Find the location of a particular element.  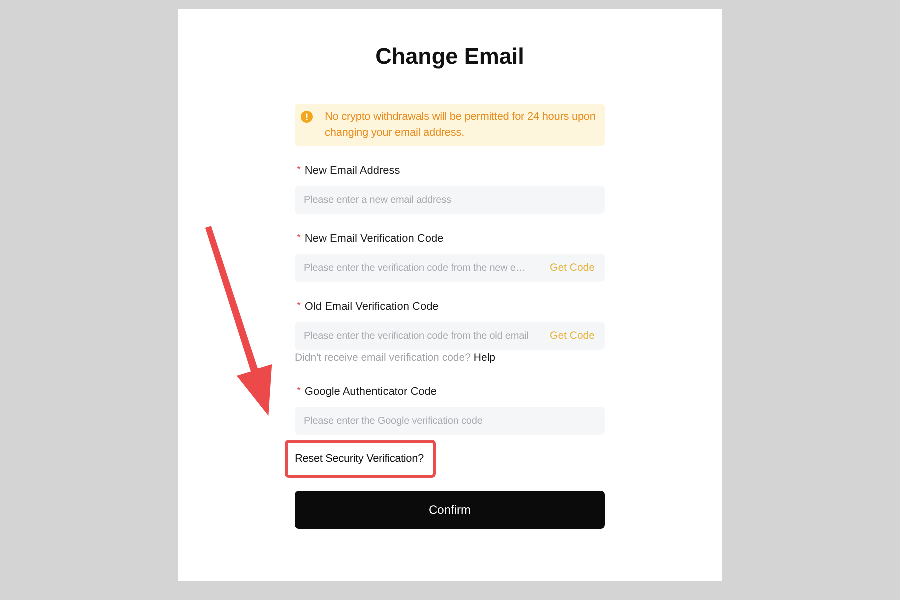

field-label: Google Authenticator Code is located at coordinates (370, 392).